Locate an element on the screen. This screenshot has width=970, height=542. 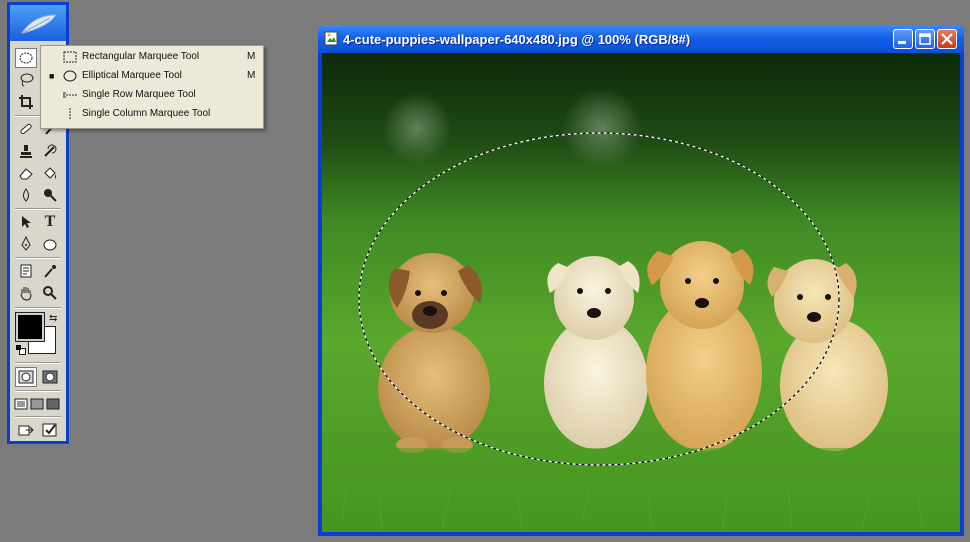
screen-mode-full-button is located at coordinates (53, 404).